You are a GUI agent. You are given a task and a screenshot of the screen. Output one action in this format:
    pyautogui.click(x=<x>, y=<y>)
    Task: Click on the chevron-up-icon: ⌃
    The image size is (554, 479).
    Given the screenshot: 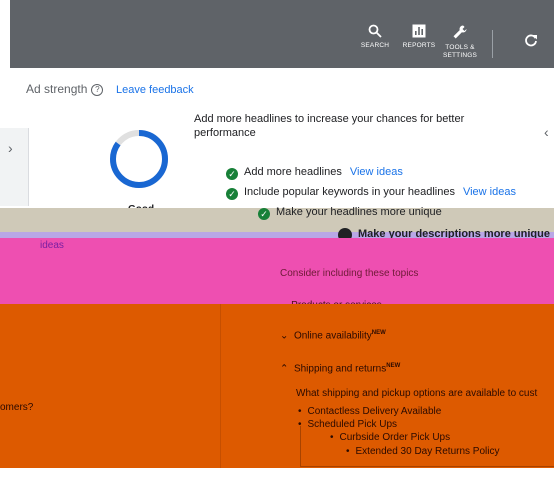 What is the action you would take?
    pyautogui.click(x=284, y=369)
    